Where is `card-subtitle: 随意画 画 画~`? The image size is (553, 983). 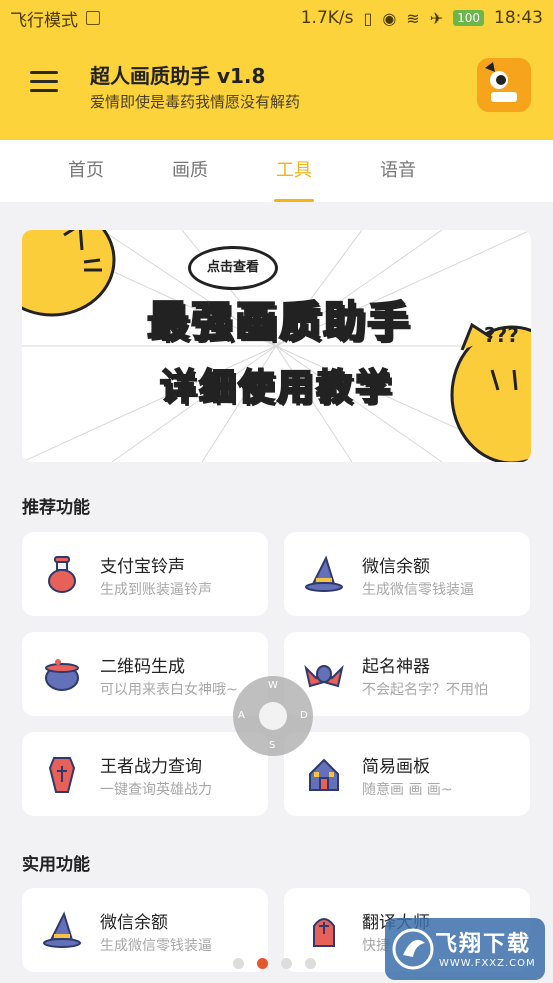 card-subtitle: 随意画 画 画~ is located at coordinates (407, 790).